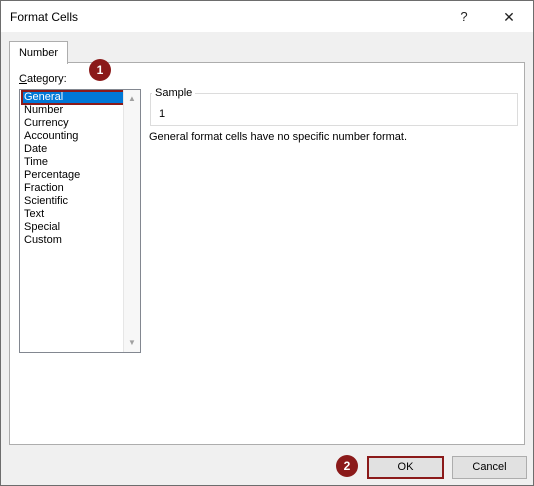 The height and width of the screenshot is (486, 534). Describe the element at coordinates (73, 175) in the screenshot. I see `category-item-percentage: Percentage` at that location.